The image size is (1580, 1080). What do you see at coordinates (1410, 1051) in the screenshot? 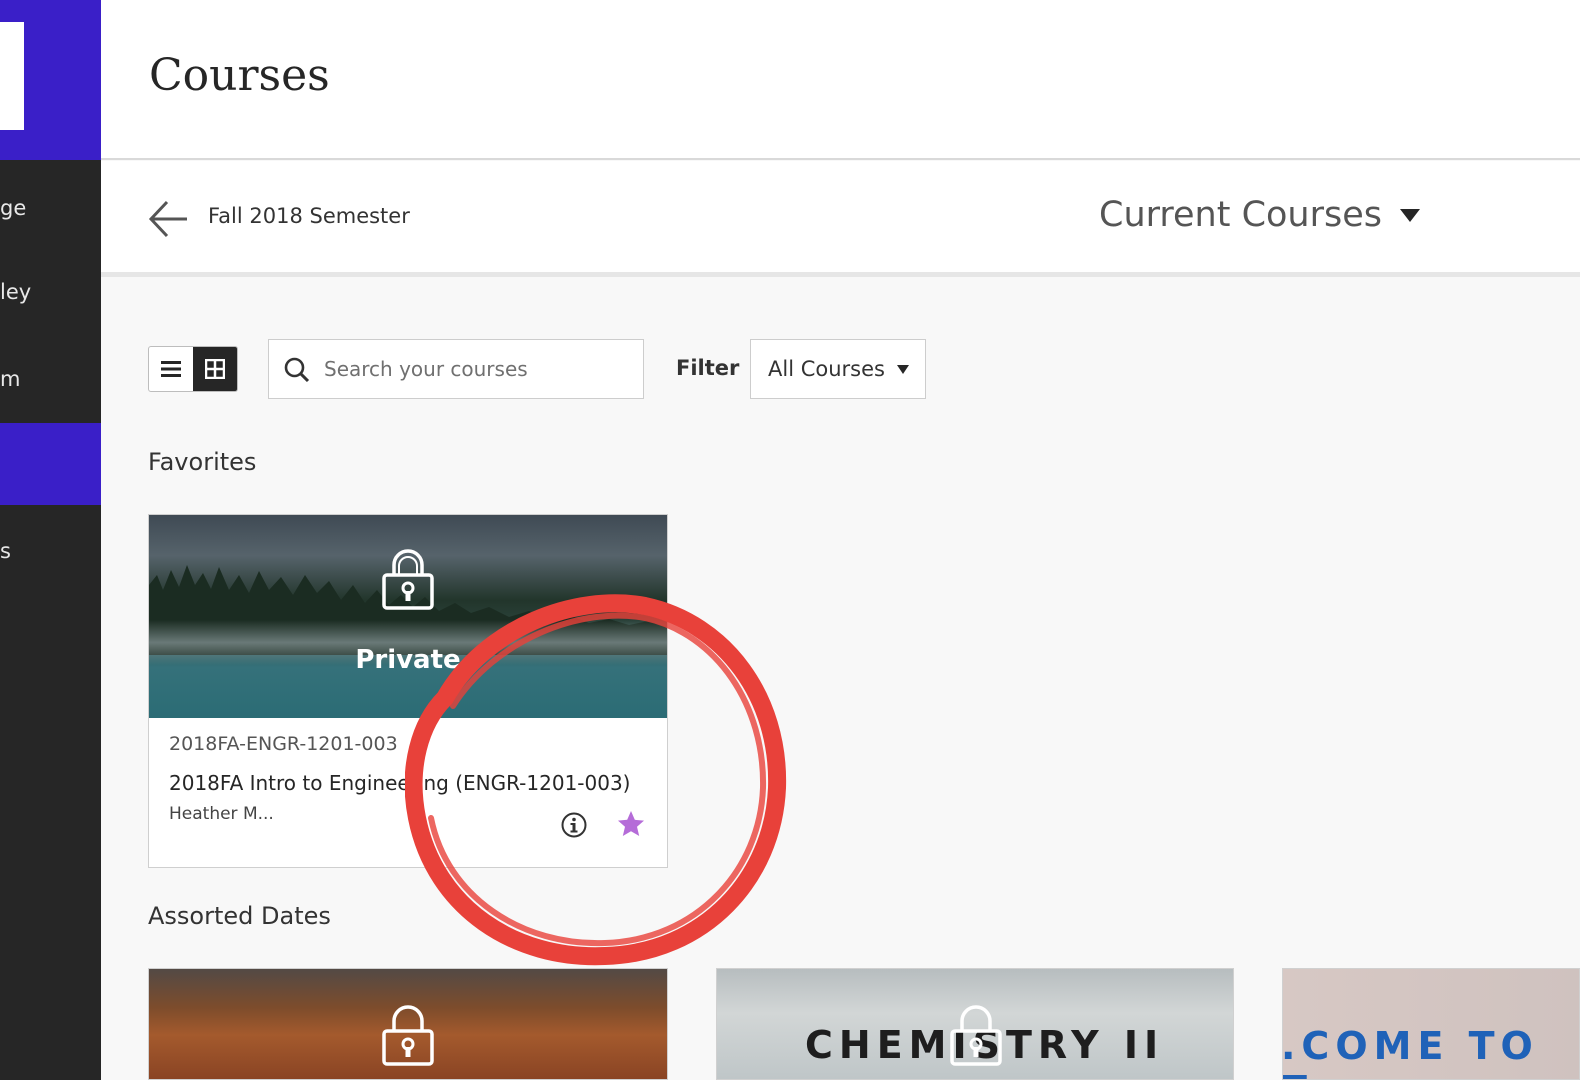
I see `course-banner-text: .COME TO T` at bounding box center [1410, 1051].